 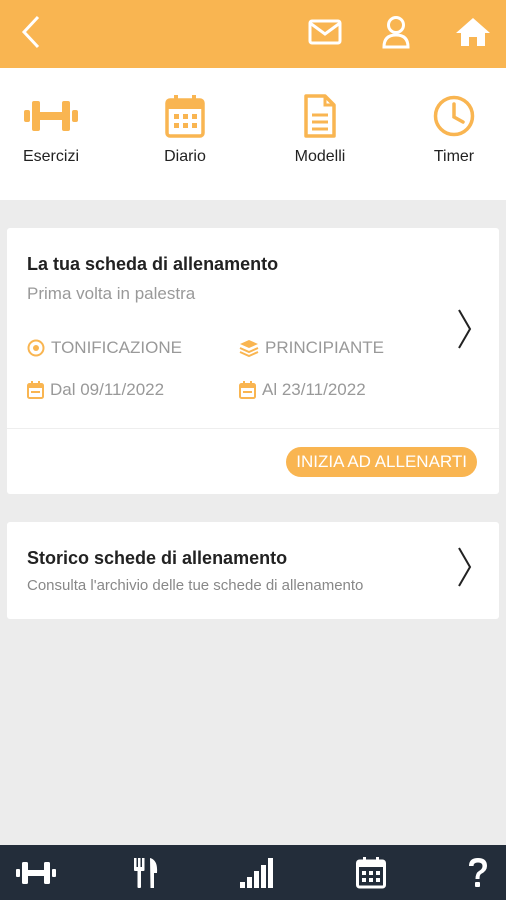 What do you see at coordinates (454, 156) in the screenshot?
I see `quick-nav-label: Timer` at bounding box center [454, 156].